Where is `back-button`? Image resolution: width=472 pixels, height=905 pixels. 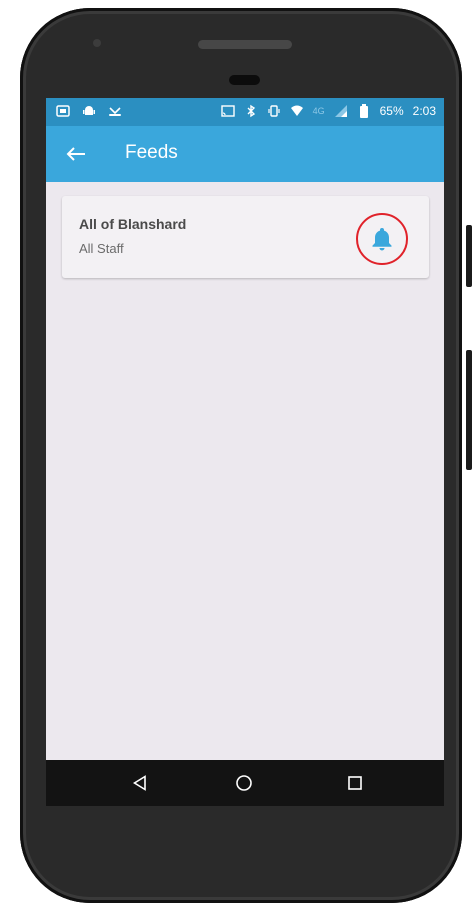 back-button is located at coordinates (76, 154).